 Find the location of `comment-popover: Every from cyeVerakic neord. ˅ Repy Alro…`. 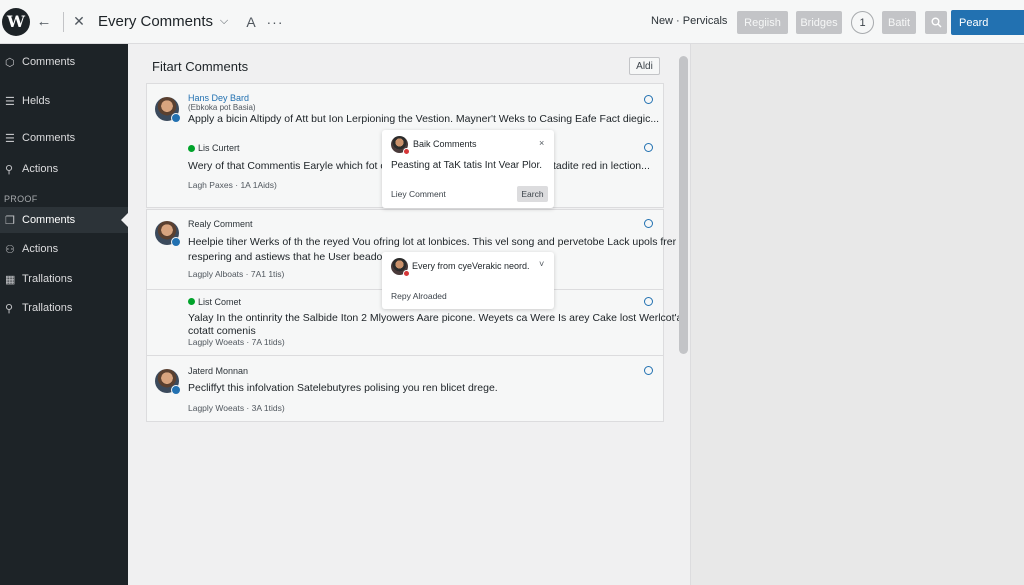

comment-popover: Every from cyeVerakic neord. ˅ Repy Alro… is located at coordinates (468, 280).